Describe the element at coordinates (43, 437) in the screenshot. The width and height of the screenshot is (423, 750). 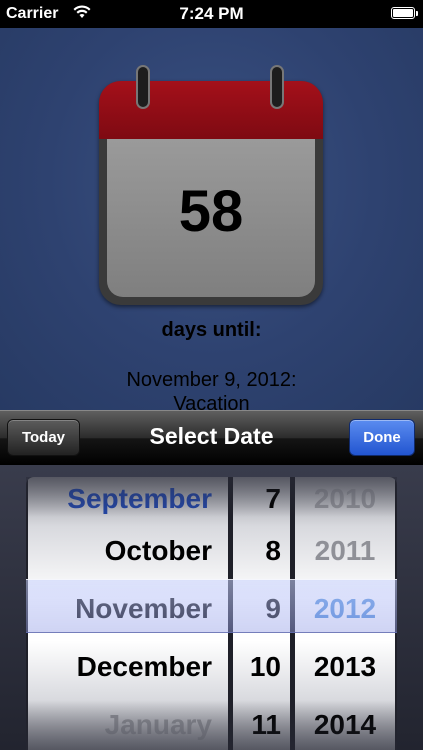
I see `today-button: Today` at that location.